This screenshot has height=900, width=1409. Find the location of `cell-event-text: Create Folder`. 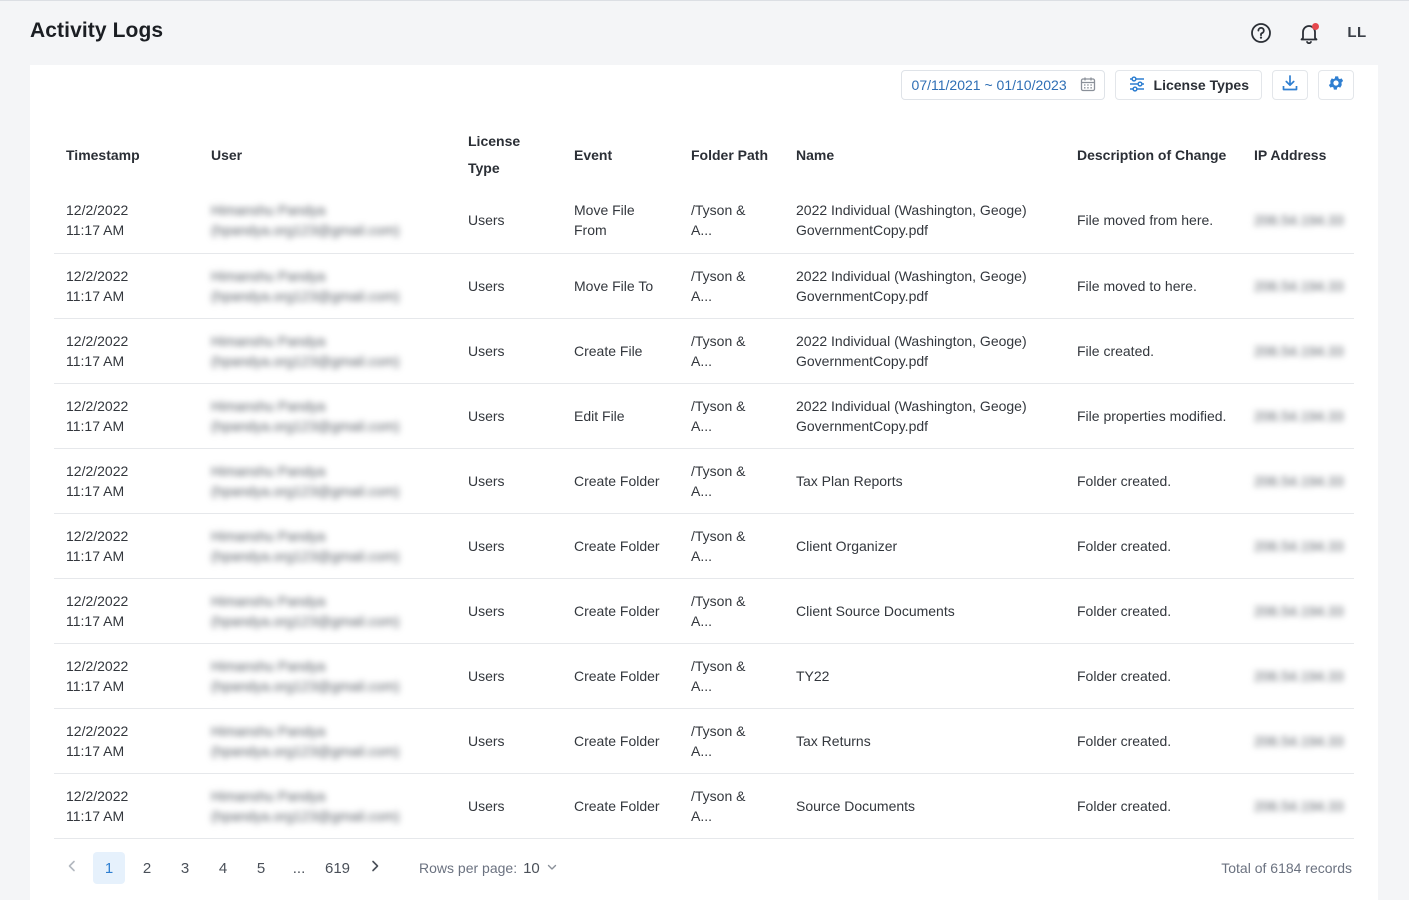

cell-event-text: Create Folder is located at coordinates (617, 675).